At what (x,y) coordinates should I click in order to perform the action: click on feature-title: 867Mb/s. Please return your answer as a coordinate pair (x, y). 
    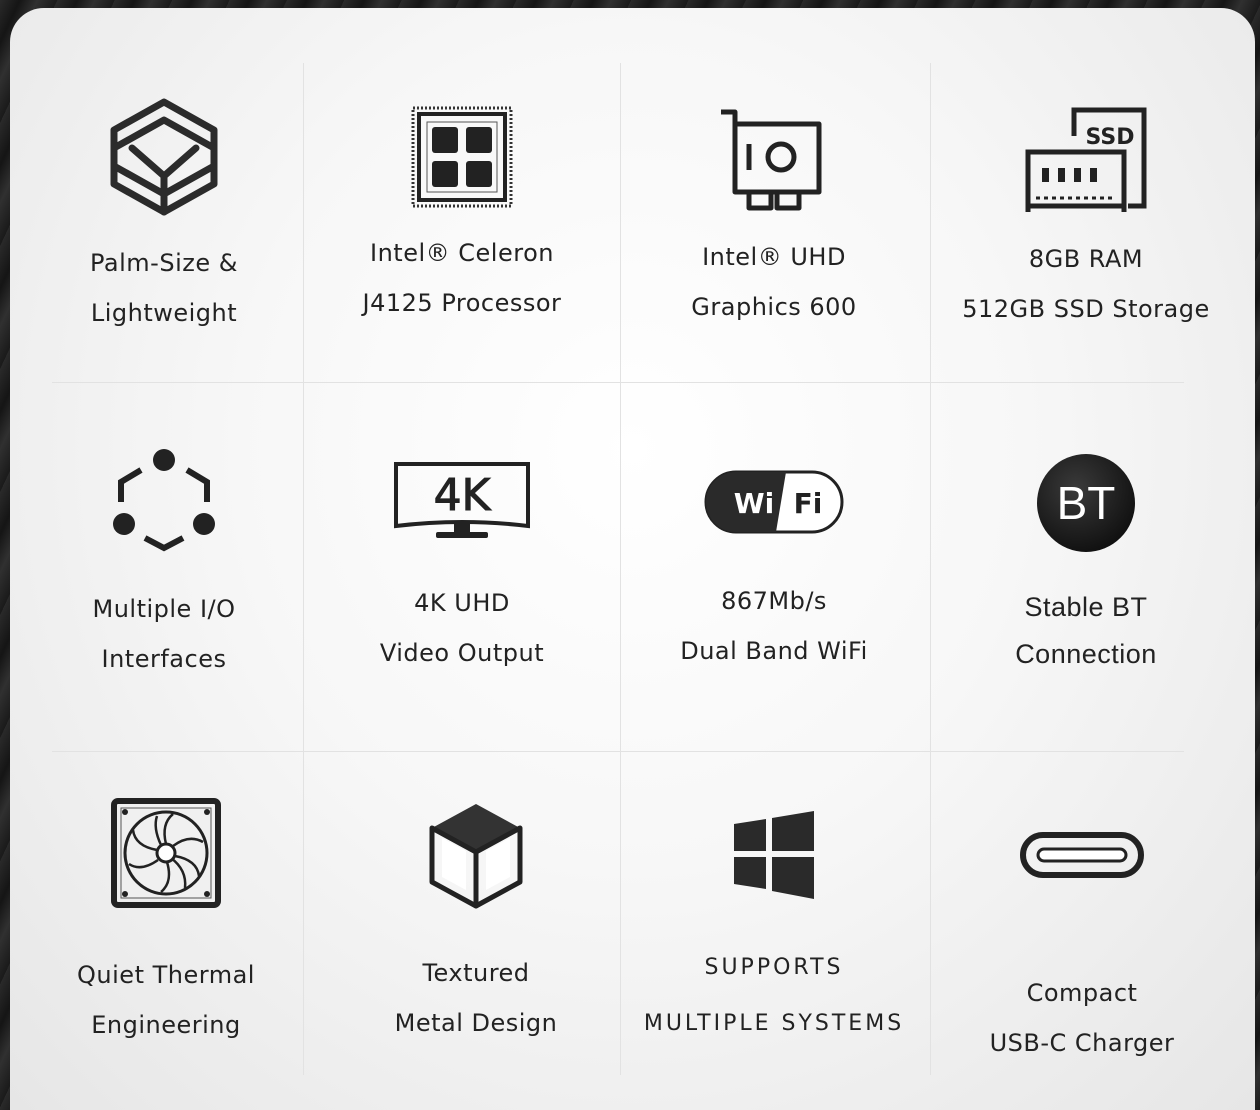
    Looking at the image, I should click on (774, 601).